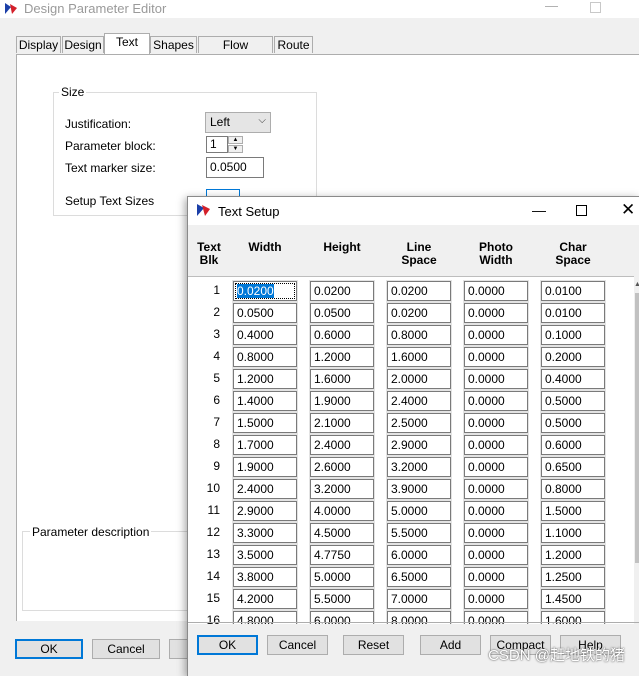 The height and width of the screenshot is (676, 639). I want to click on text-marker-input: 0.0500, so click(235, 167).